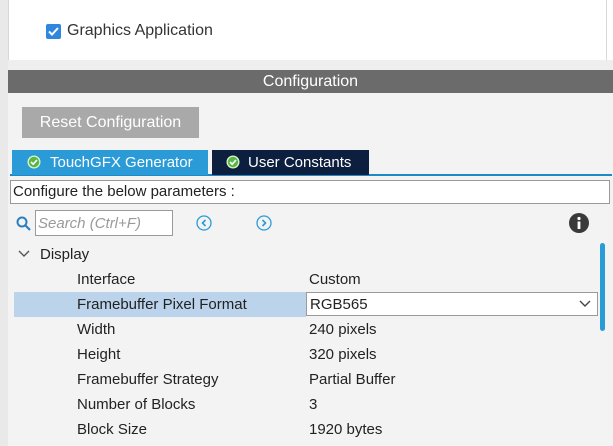  I want to click on param-row-interface: Interface Custom, so click(306, 279).